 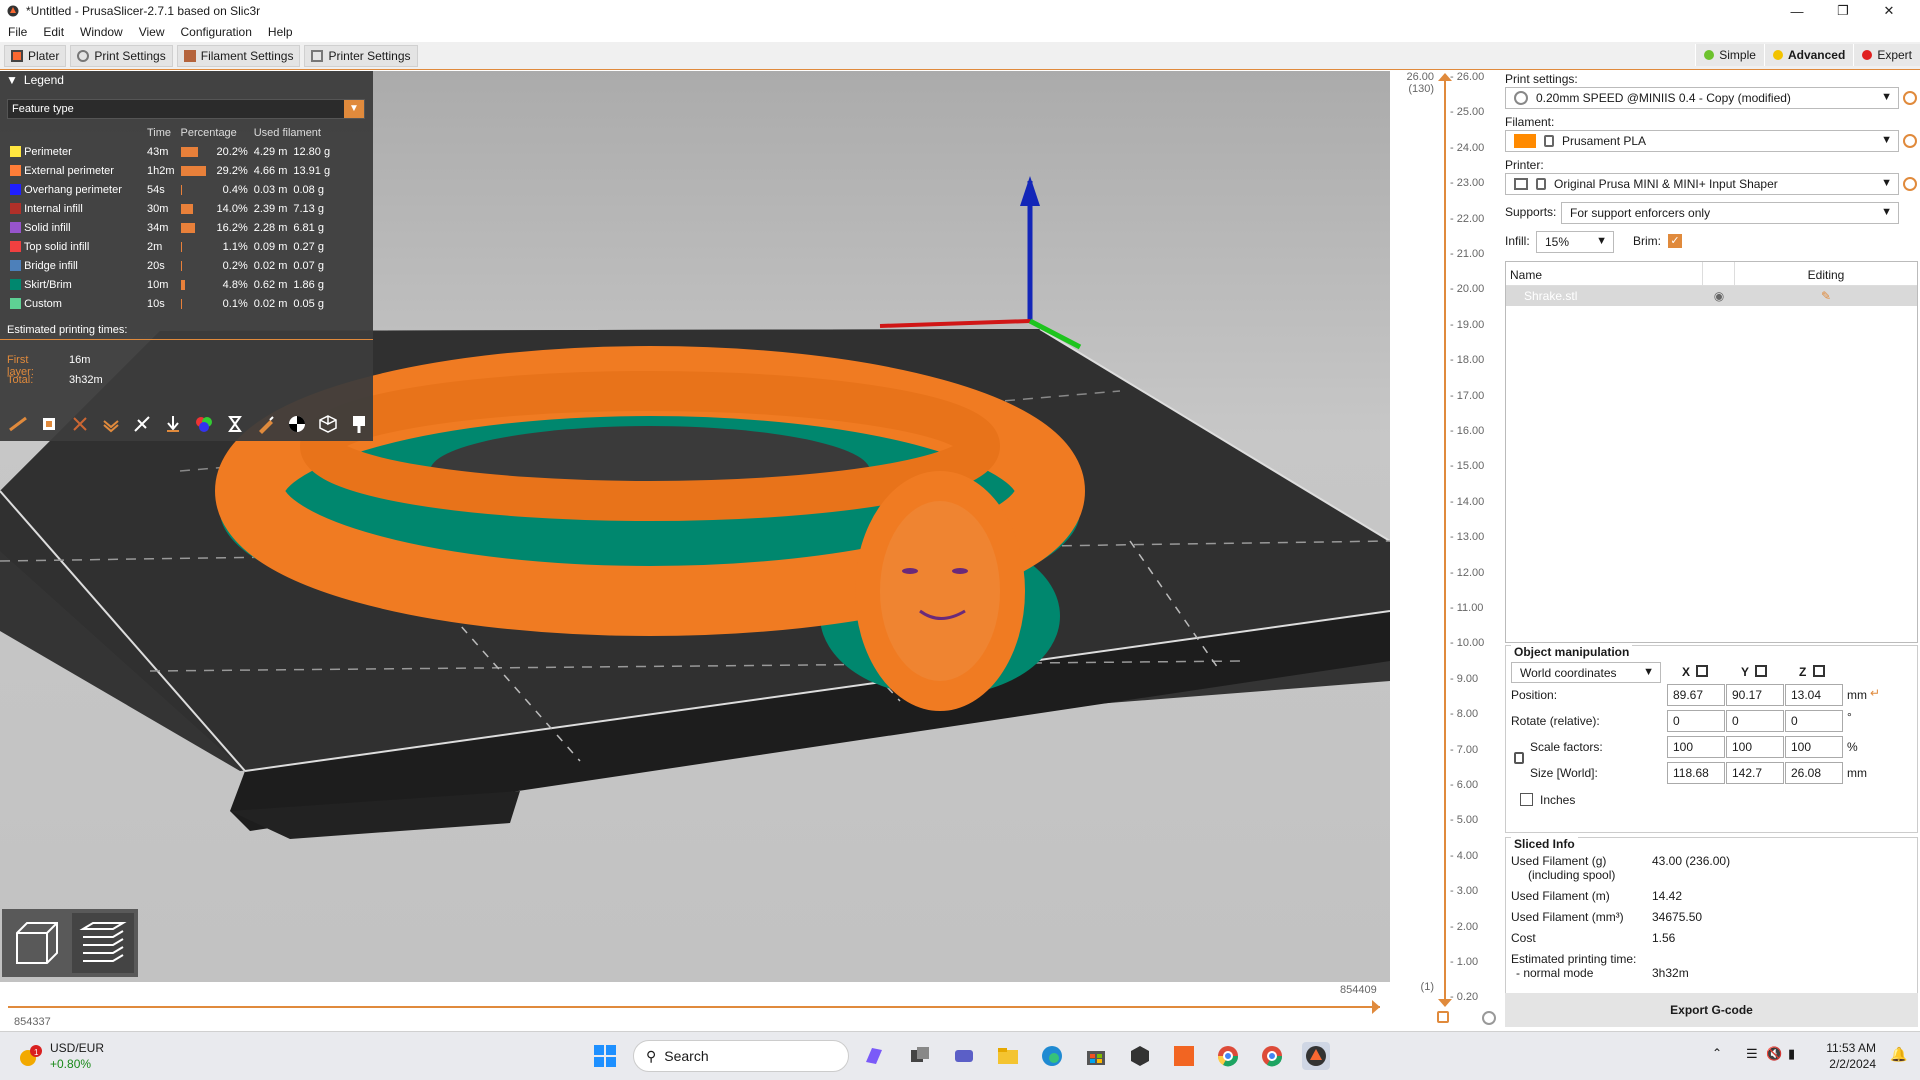 I want to click on object-list-row: Shrake.stl ◉ ✎, so click(x=1711, y=296).